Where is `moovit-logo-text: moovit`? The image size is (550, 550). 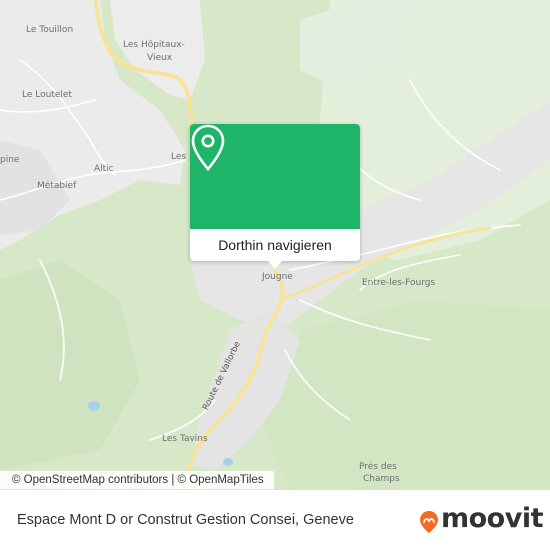 moovit-logo-text: moovit is located at coordinates (492, 518).